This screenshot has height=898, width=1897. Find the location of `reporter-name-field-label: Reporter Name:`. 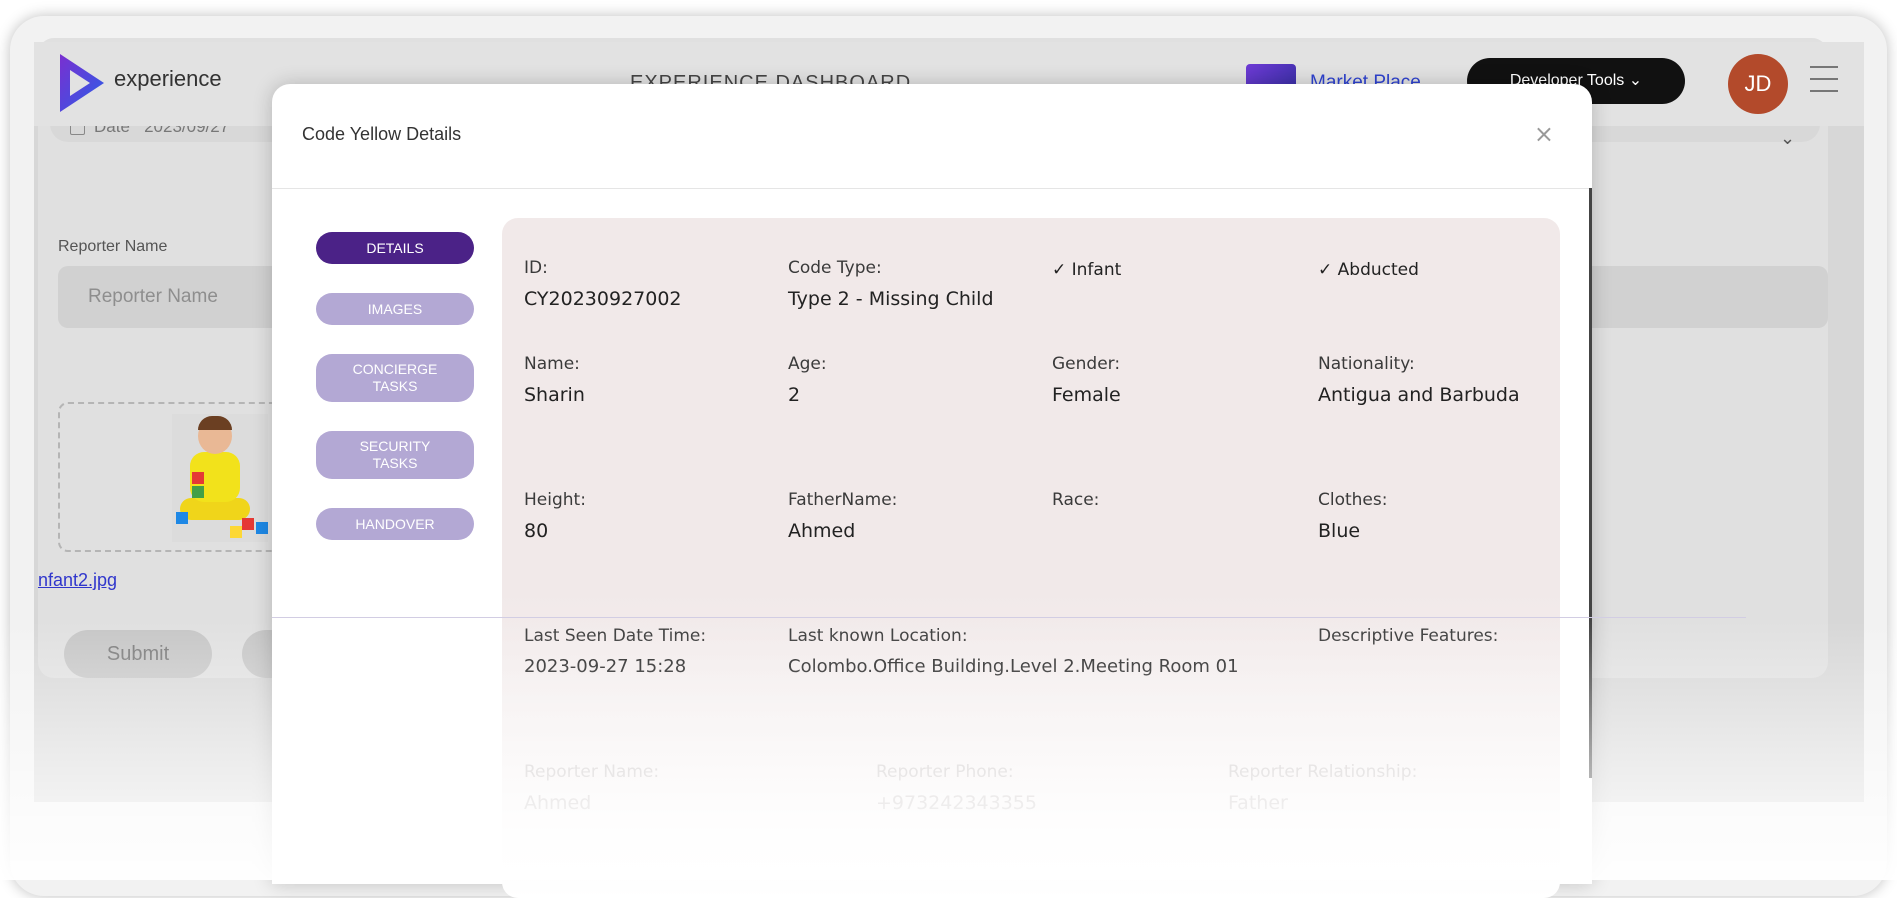

reporter-name-field-label: Reporter Name: is located at coordinates (592, 772).